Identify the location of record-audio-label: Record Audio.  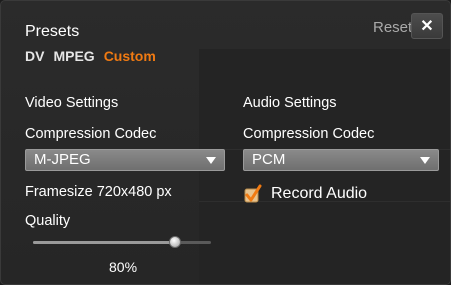
(319, 194).